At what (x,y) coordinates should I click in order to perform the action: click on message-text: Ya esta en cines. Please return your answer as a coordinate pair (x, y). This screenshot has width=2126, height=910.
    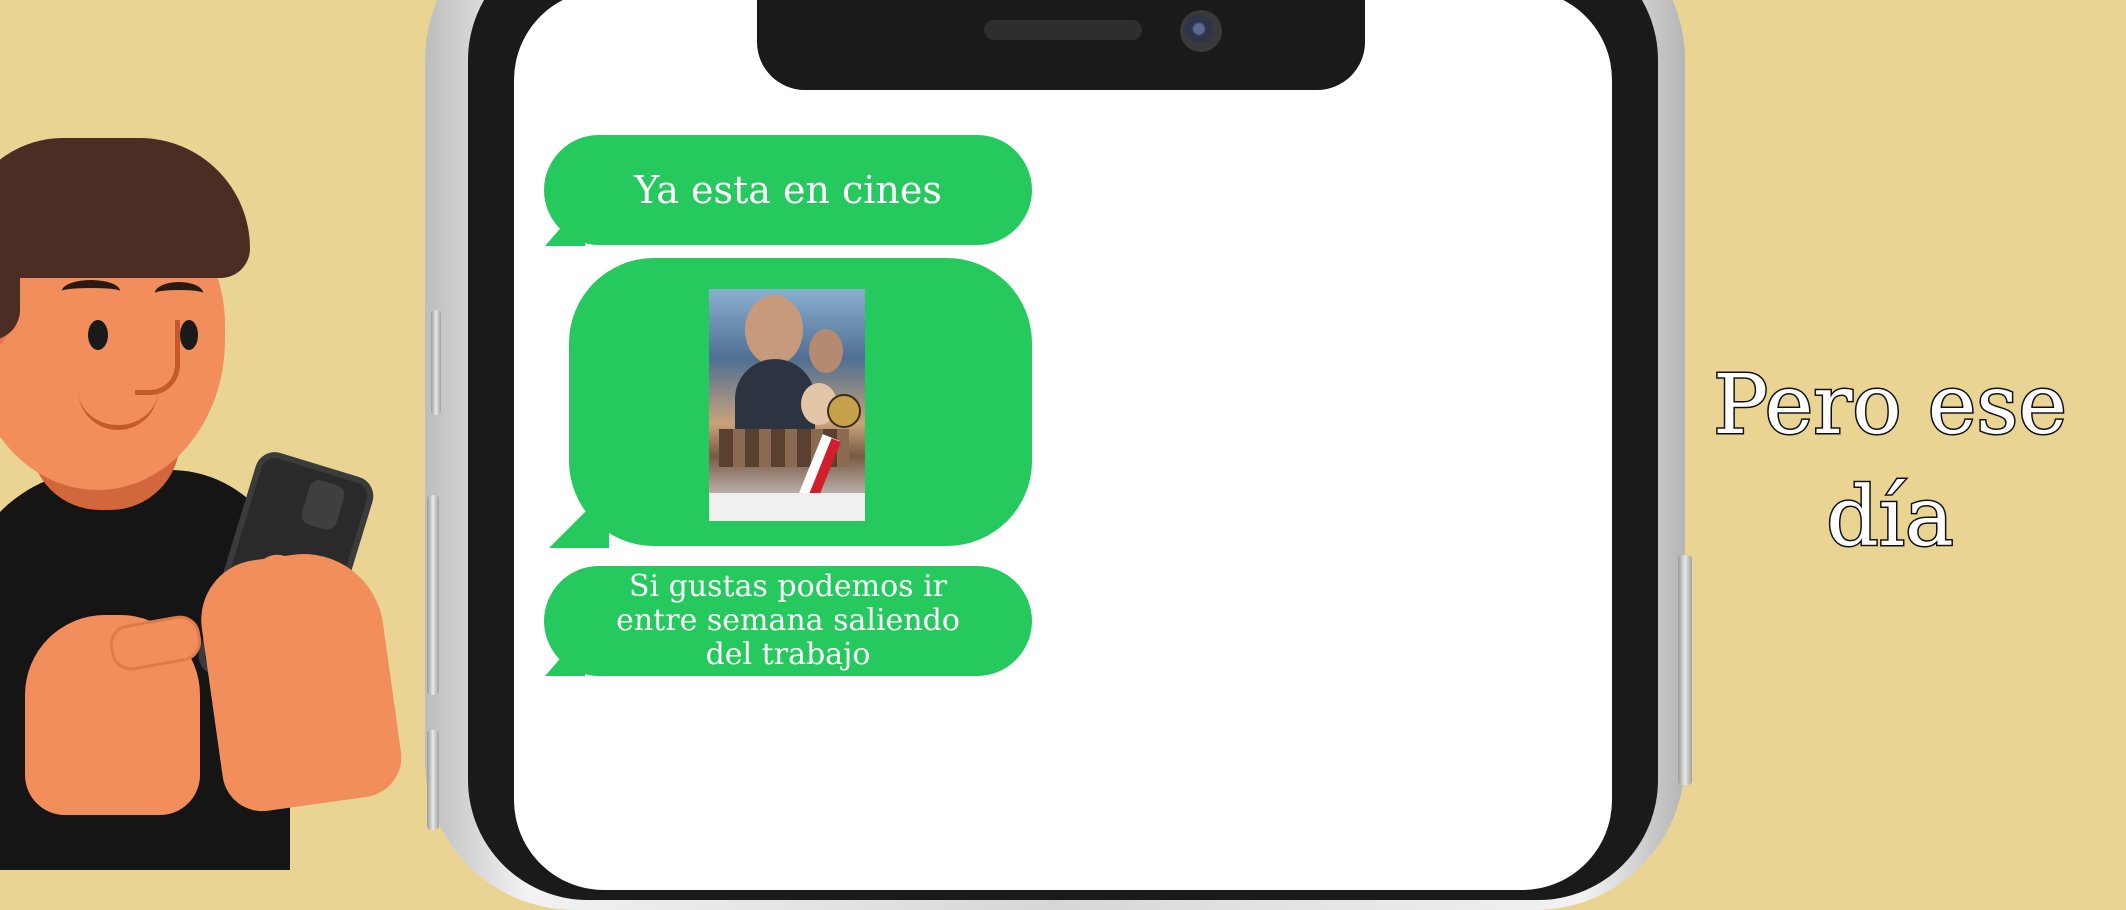
    Looking at the image, I should click on (788, 190).